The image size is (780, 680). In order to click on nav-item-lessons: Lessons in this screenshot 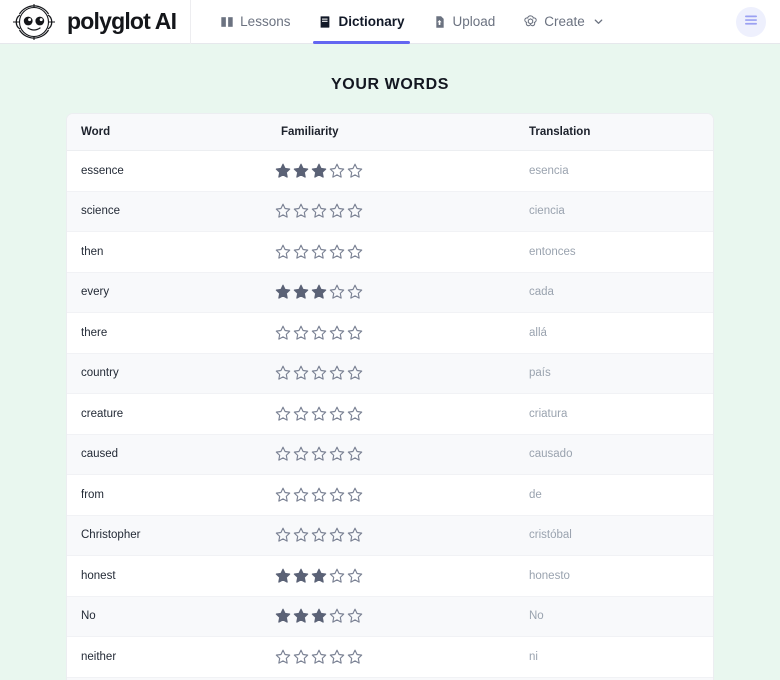, I will do `click(255, 22)`.